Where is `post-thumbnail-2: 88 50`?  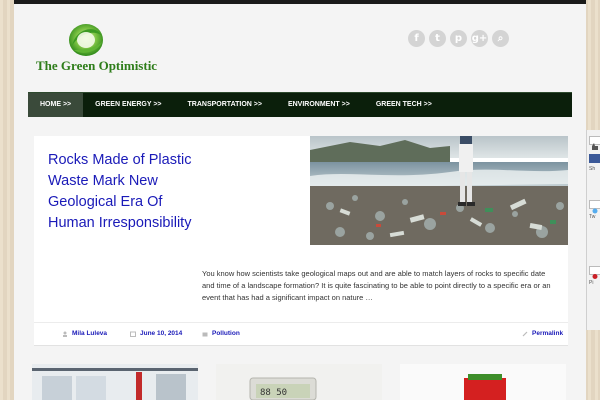 post-thumbnail-2: 88 50 is located at coordinates (299, 382).